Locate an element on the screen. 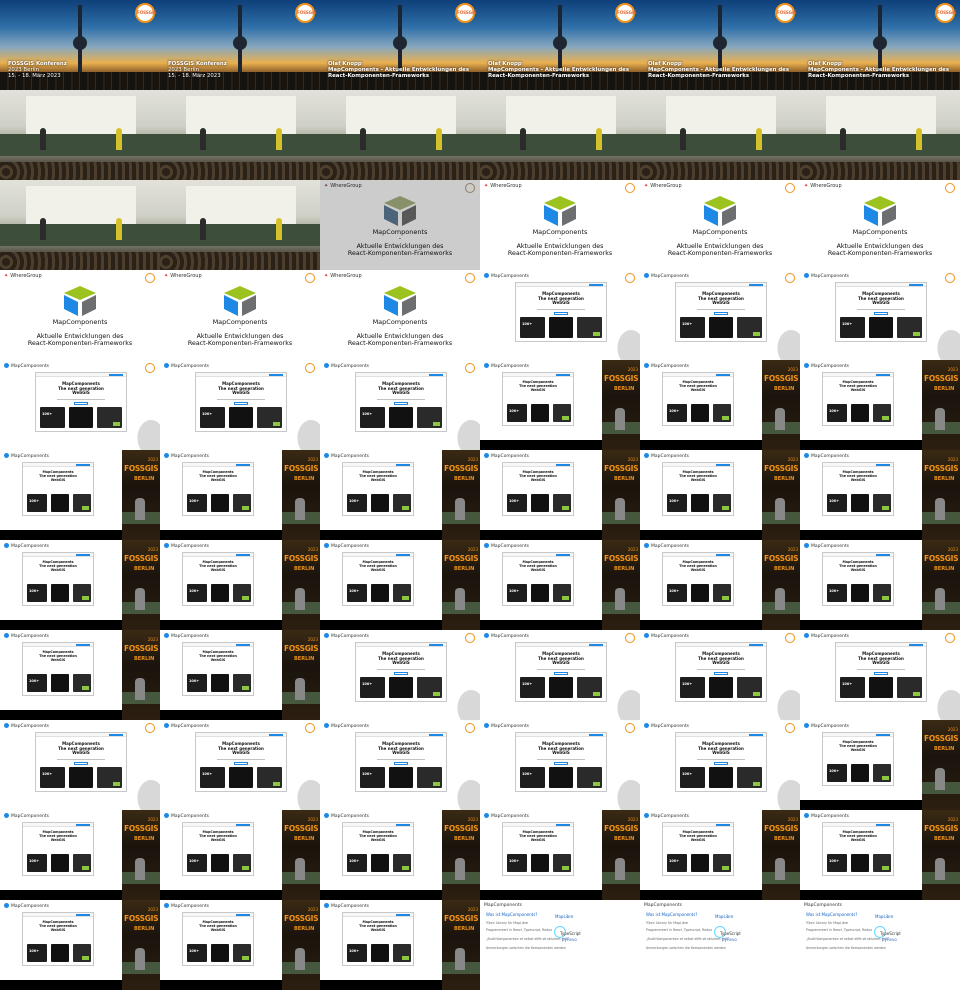 This screenshot has width=960, height=990. wheregroup-label: WhereGroup is located at coordinates (666, 186).